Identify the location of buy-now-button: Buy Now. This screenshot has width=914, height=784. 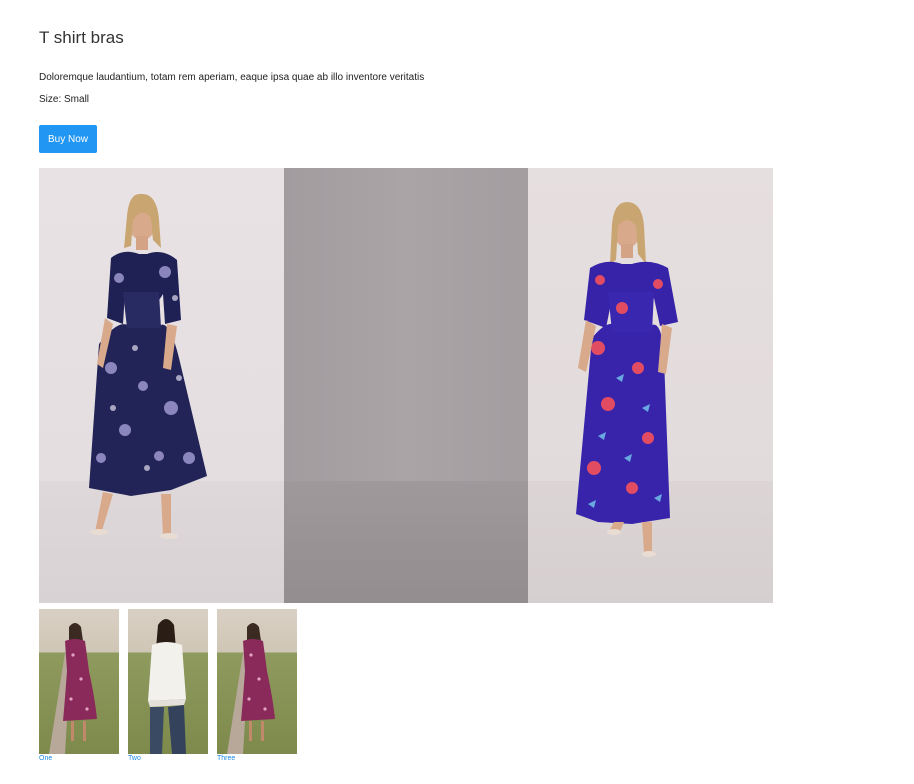
(68, 139).